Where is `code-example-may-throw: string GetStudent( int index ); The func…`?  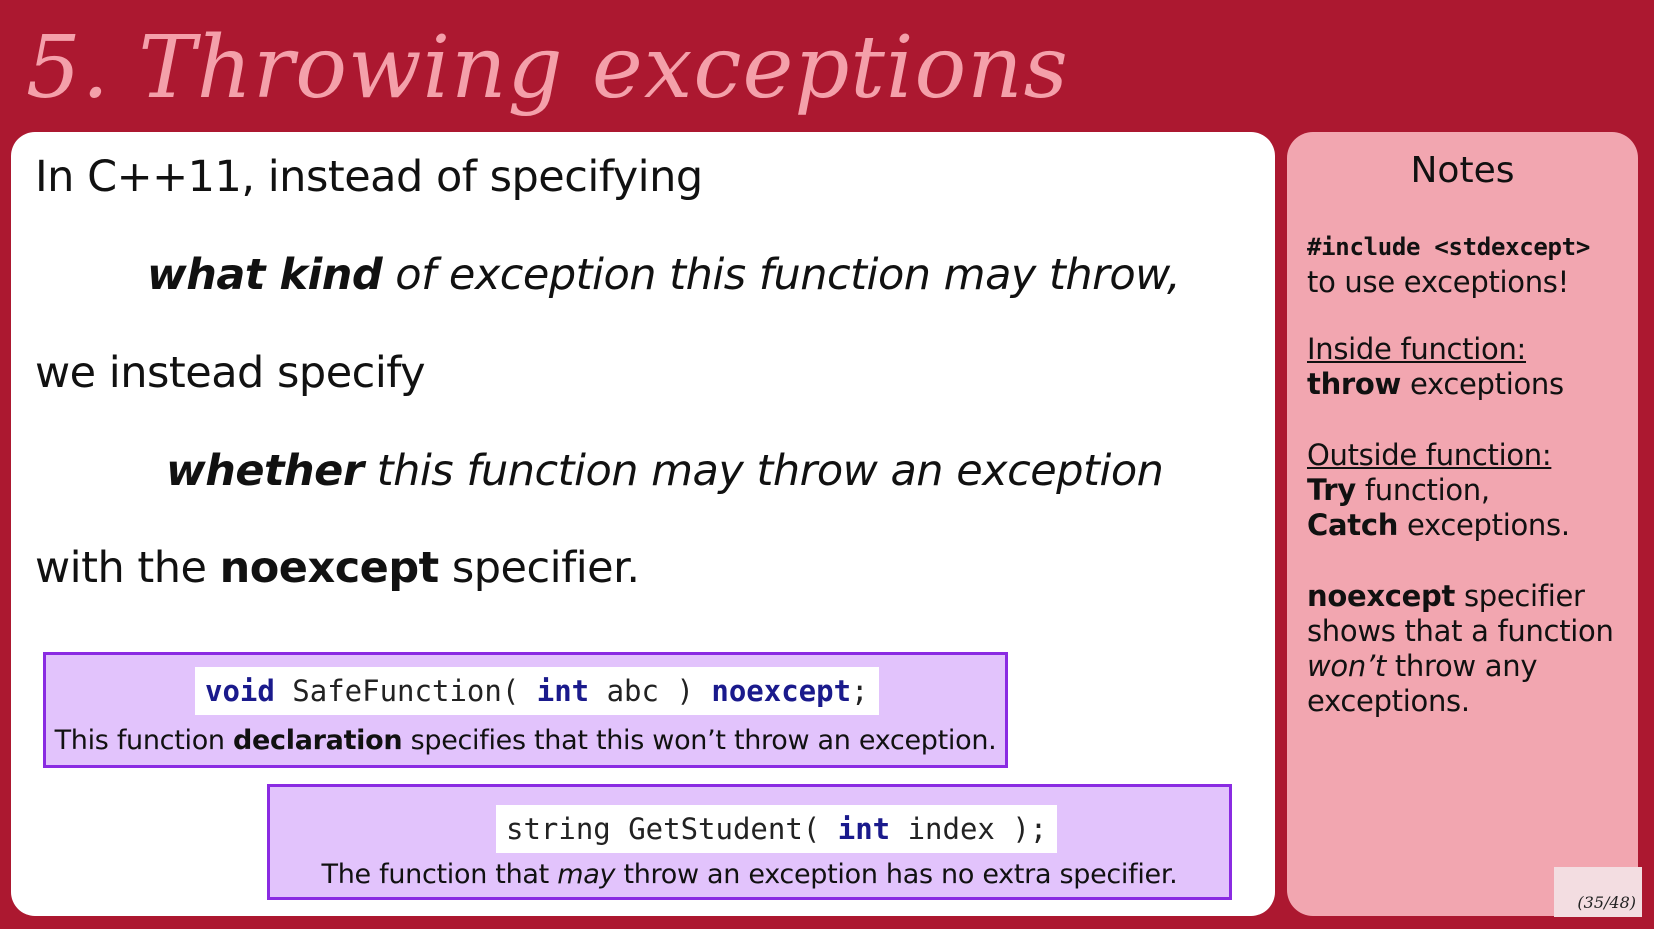 code-example-may-throw: string GetStudent( int index ); The func… is located at coordinates (749, 842).